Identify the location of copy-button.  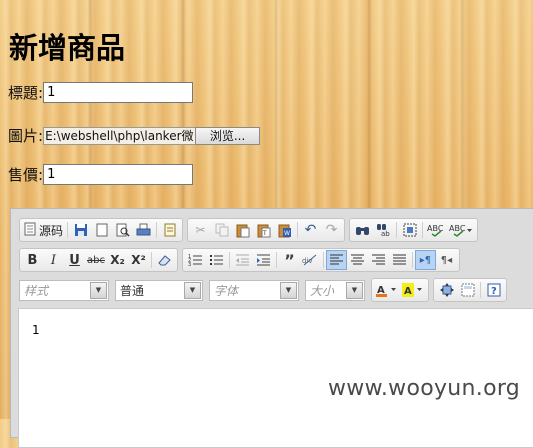
(221, 230).